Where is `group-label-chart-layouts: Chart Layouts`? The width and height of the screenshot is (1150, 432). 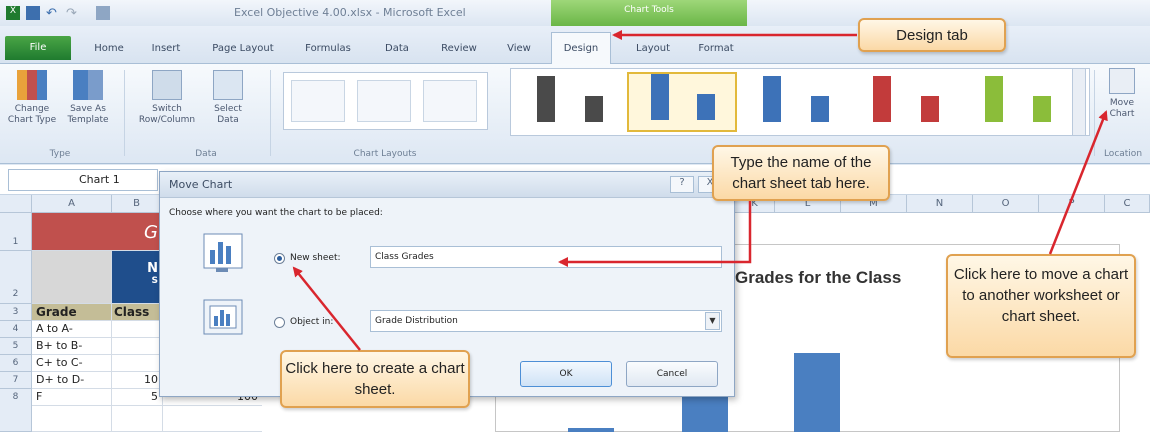 group-label-chart-layouts: Chart Layouts is located at coordinates (385, 154).